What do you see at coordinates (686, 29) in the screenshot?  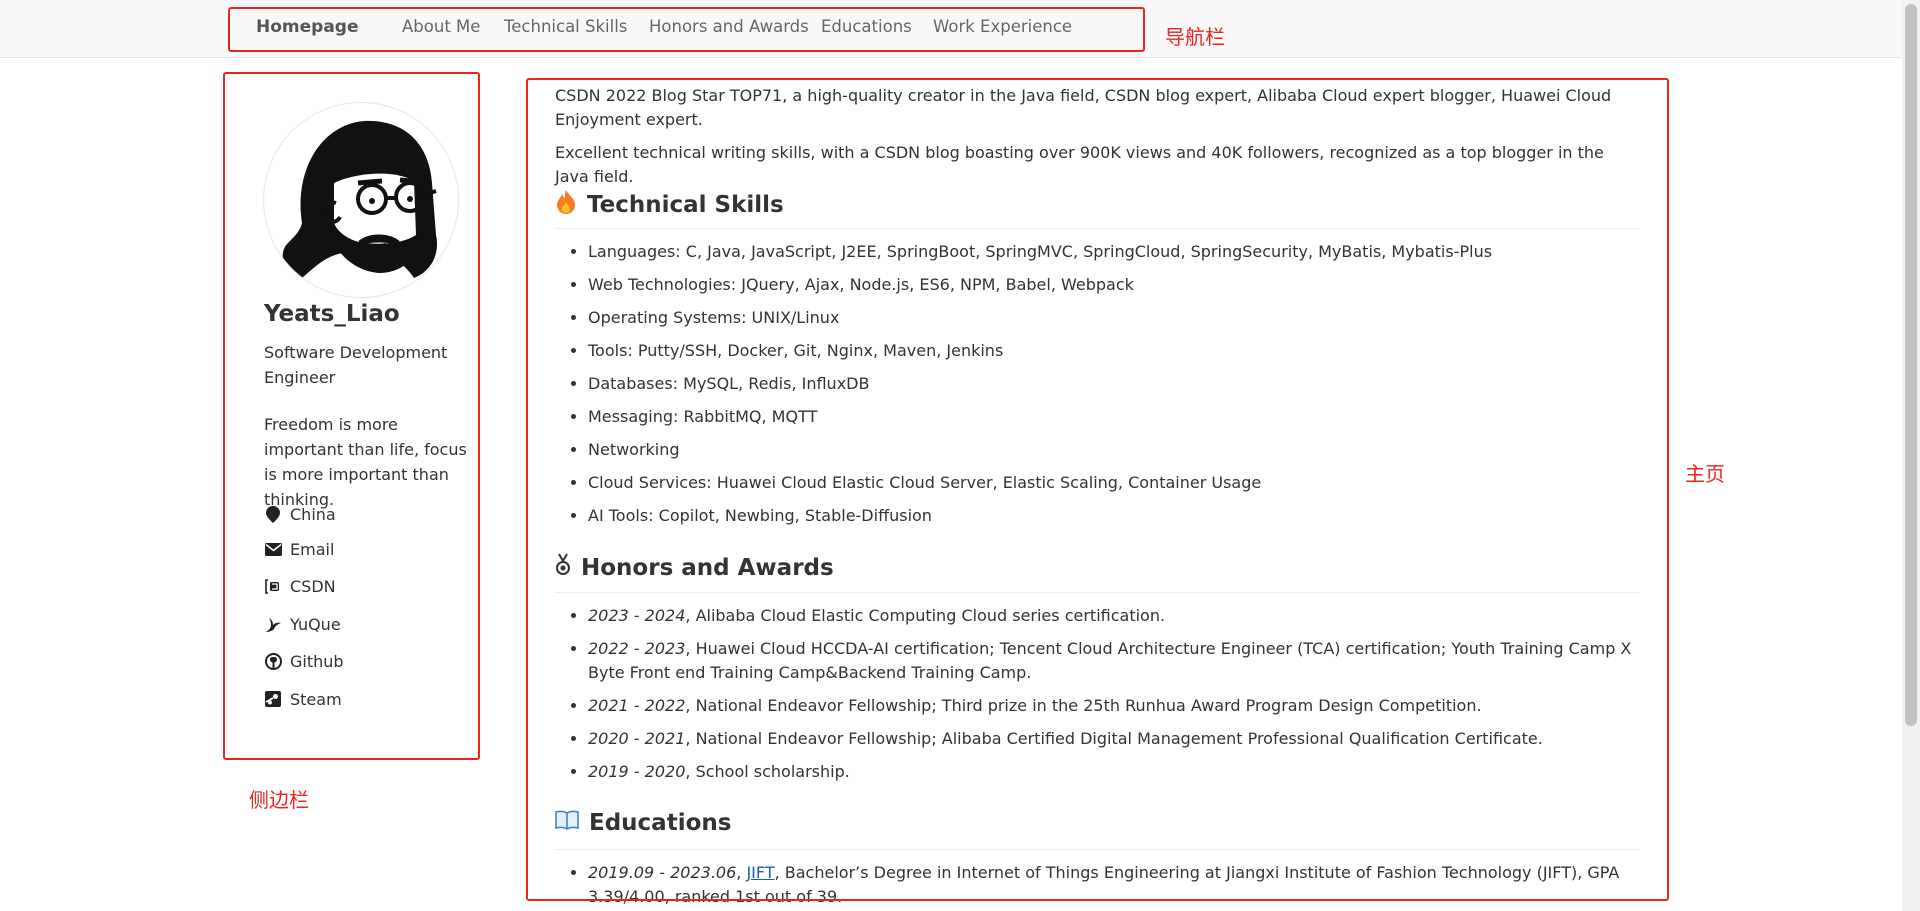 I see `navbar-annotation-box` at bounding box center [686, 29].